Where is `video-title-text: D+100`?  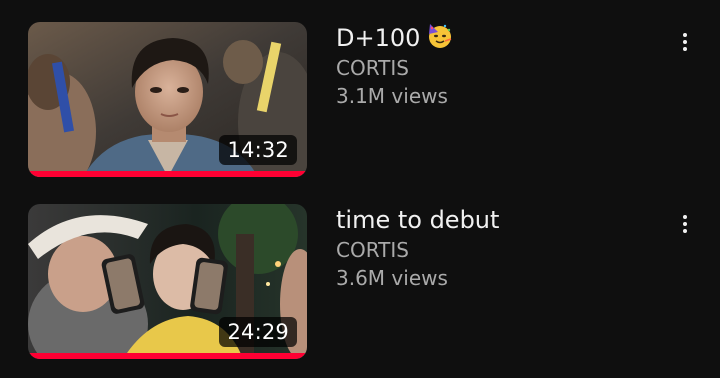
video-title-text: D+100 is located at coordinates (378, 38).